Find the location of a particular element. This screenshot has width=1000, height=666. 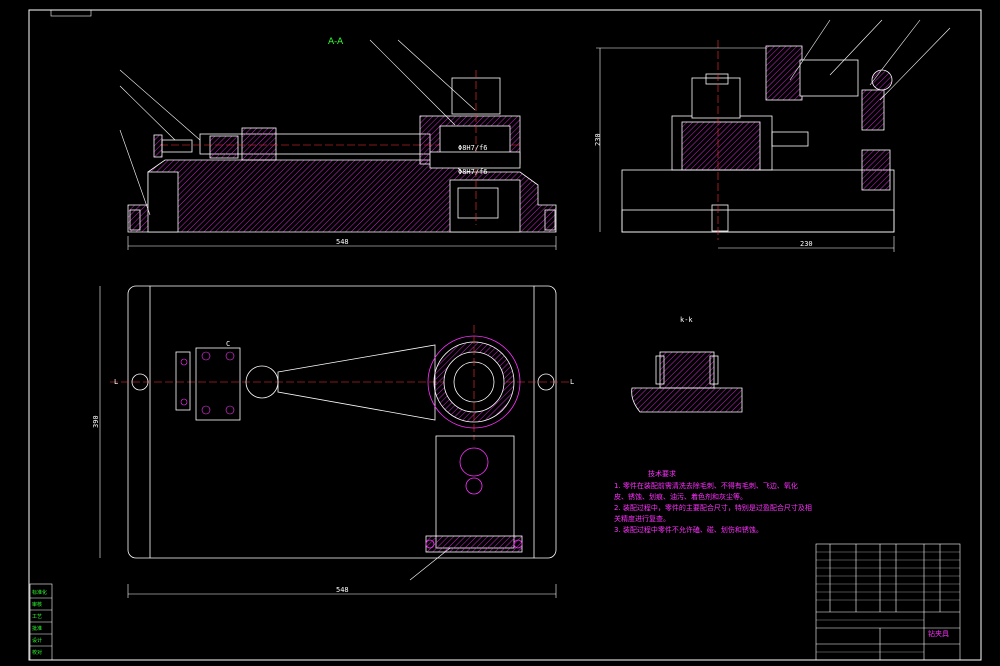

section-mark-left: L is located at coordinates (116, 382).